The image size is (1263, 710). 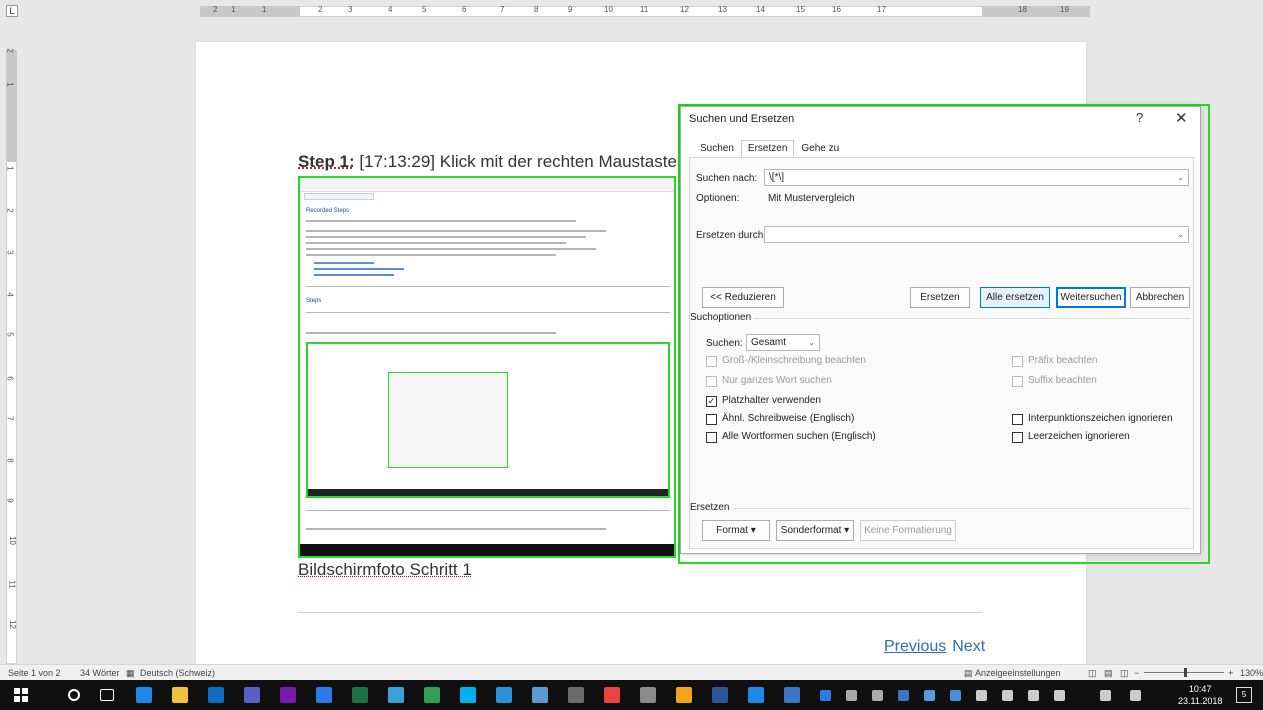 What do you see at coordinates (10, 460) in the screenshot?
I see `ruler-number: 8` at bounding box center [10, 460].